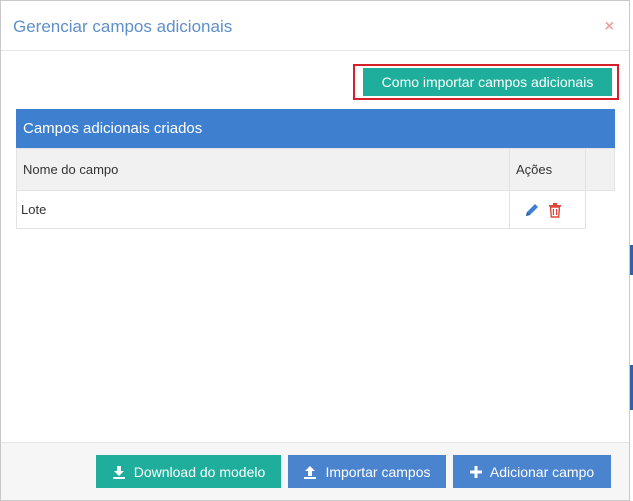  What do you see at coordinates (542, 471) in the screenshot?
I see `add-field-label: Adicionar campo` at bounding box center [542, 471].